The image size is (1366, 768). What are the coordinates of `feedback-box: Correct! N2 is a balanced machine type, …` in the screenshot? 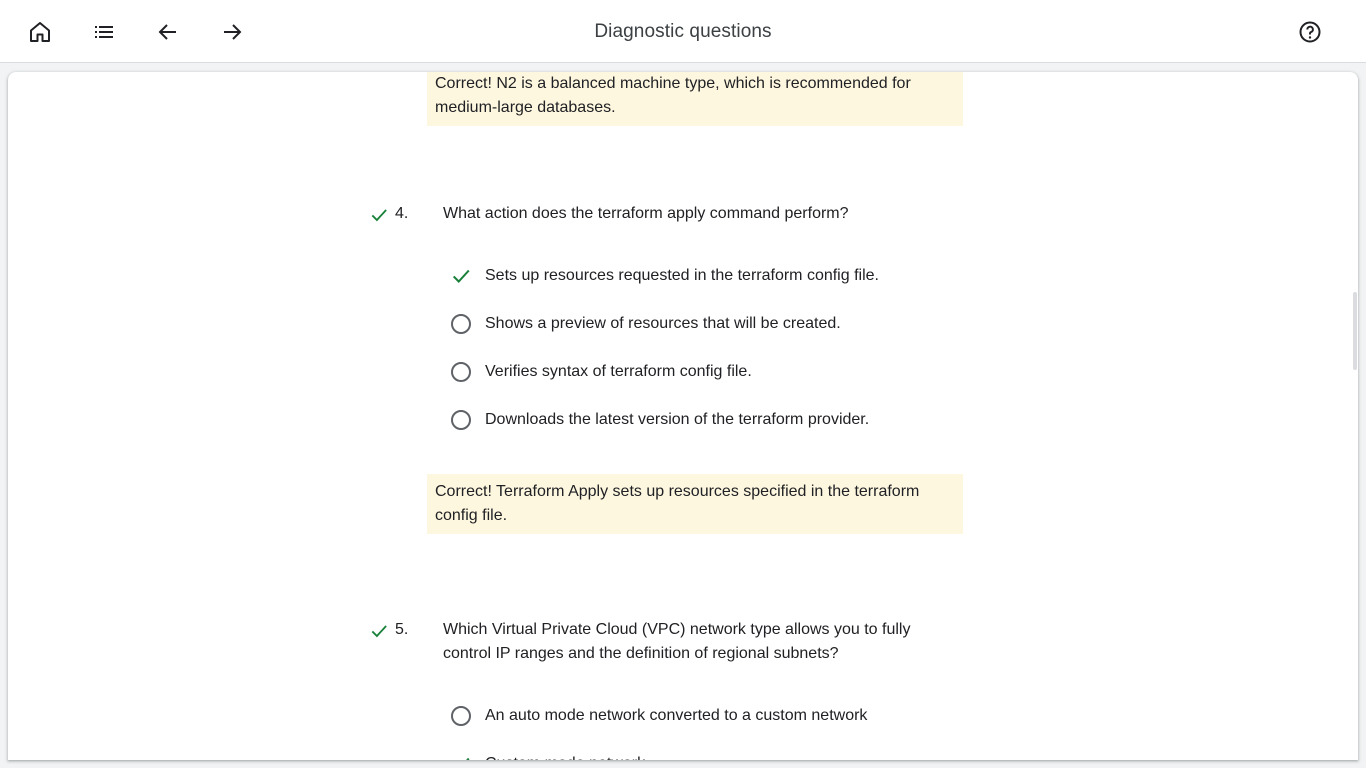 It's located at (695, 99).